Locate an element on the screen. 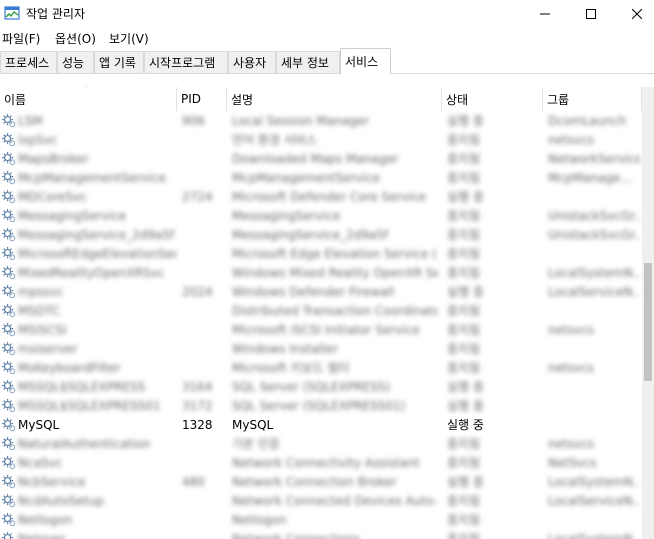 This screenshot has width=654, height=539. service-description: Netlogon is located at coordinates (259, 519).